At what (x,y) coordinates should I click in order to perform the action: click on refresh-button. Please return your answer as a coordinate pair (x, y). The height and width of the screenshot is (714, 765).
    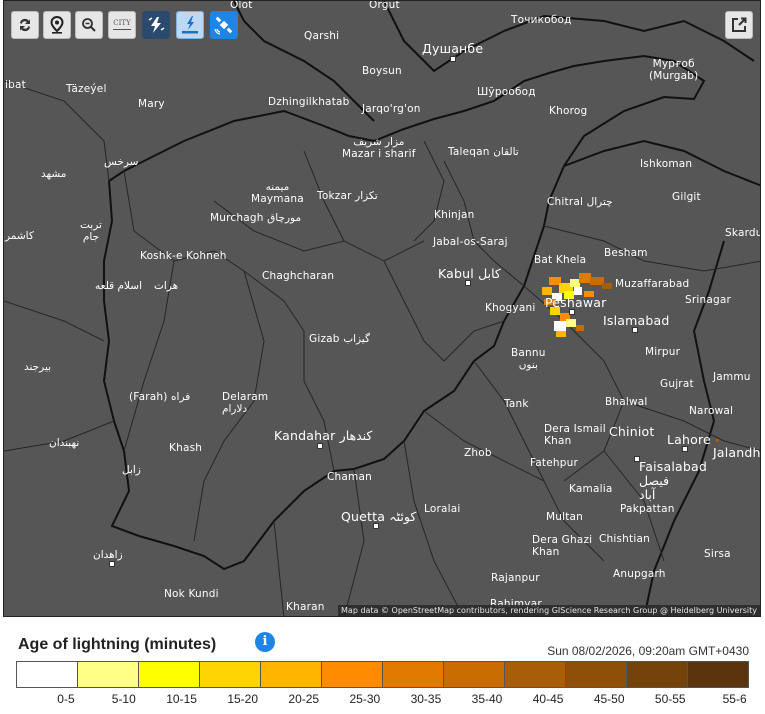
    Looking at the image, I should click on (25, 25).